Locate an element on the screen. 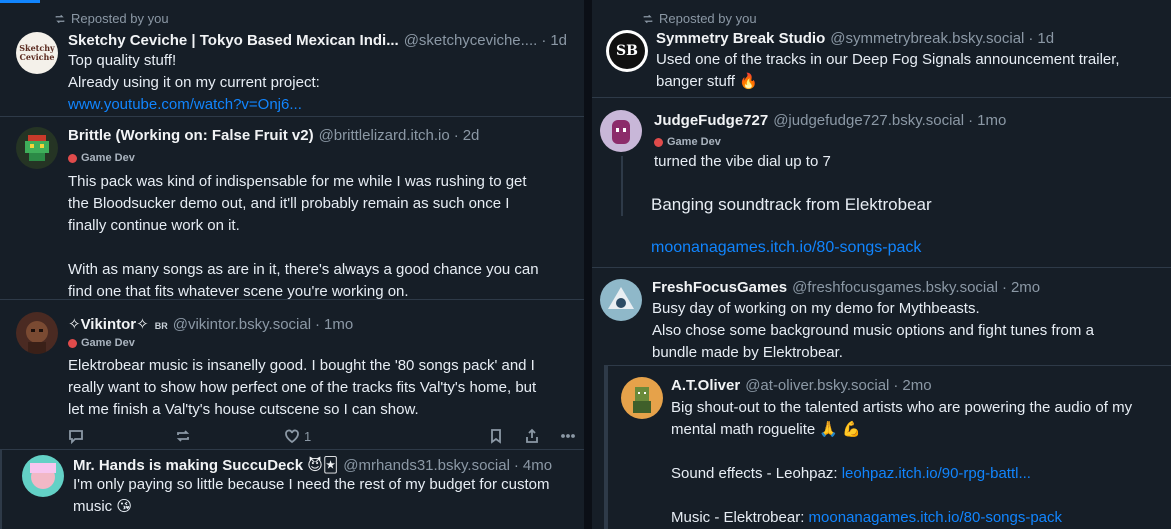 This screenshot has width=1171, height=529. like-button: 1 is located at coordinates (297, 436).